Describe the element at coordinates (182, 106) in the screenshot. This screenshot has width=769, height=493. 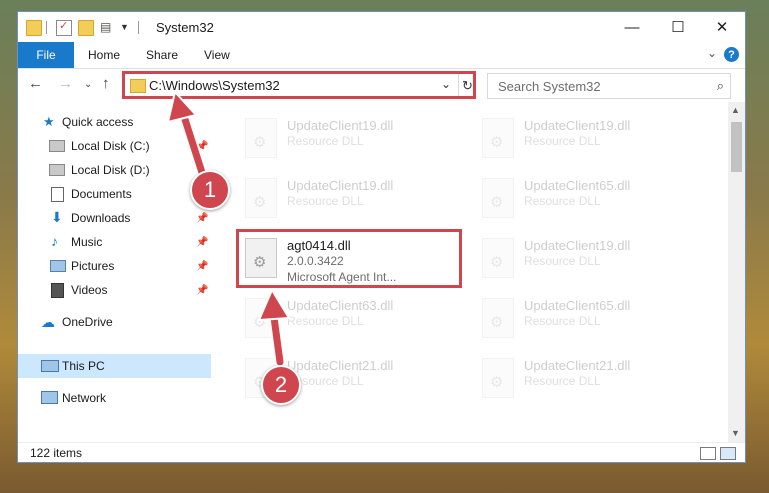
I see `arrow-1-head` at that location.